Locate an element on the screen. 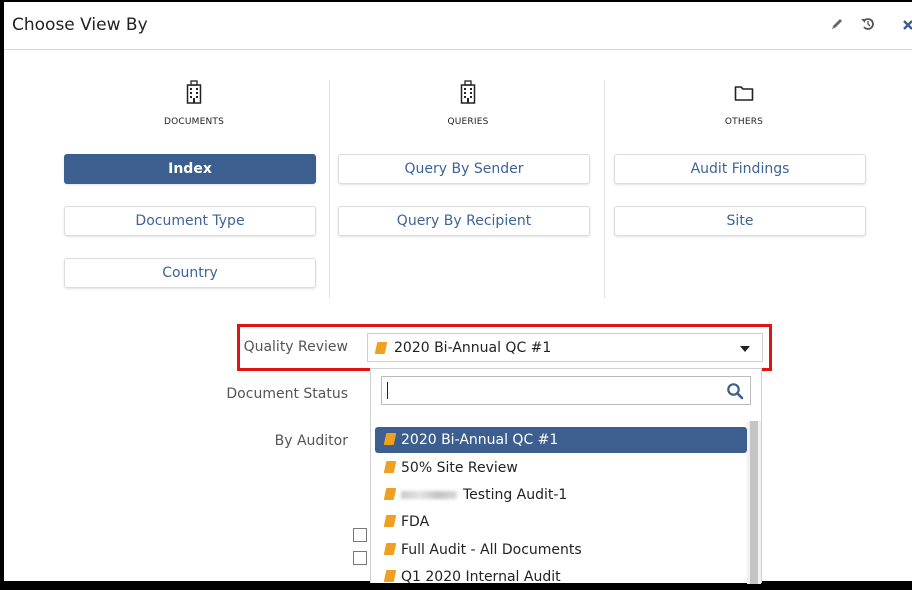  dropdown-option: Full Audit - All Documents is located at coordinates (561, 550).